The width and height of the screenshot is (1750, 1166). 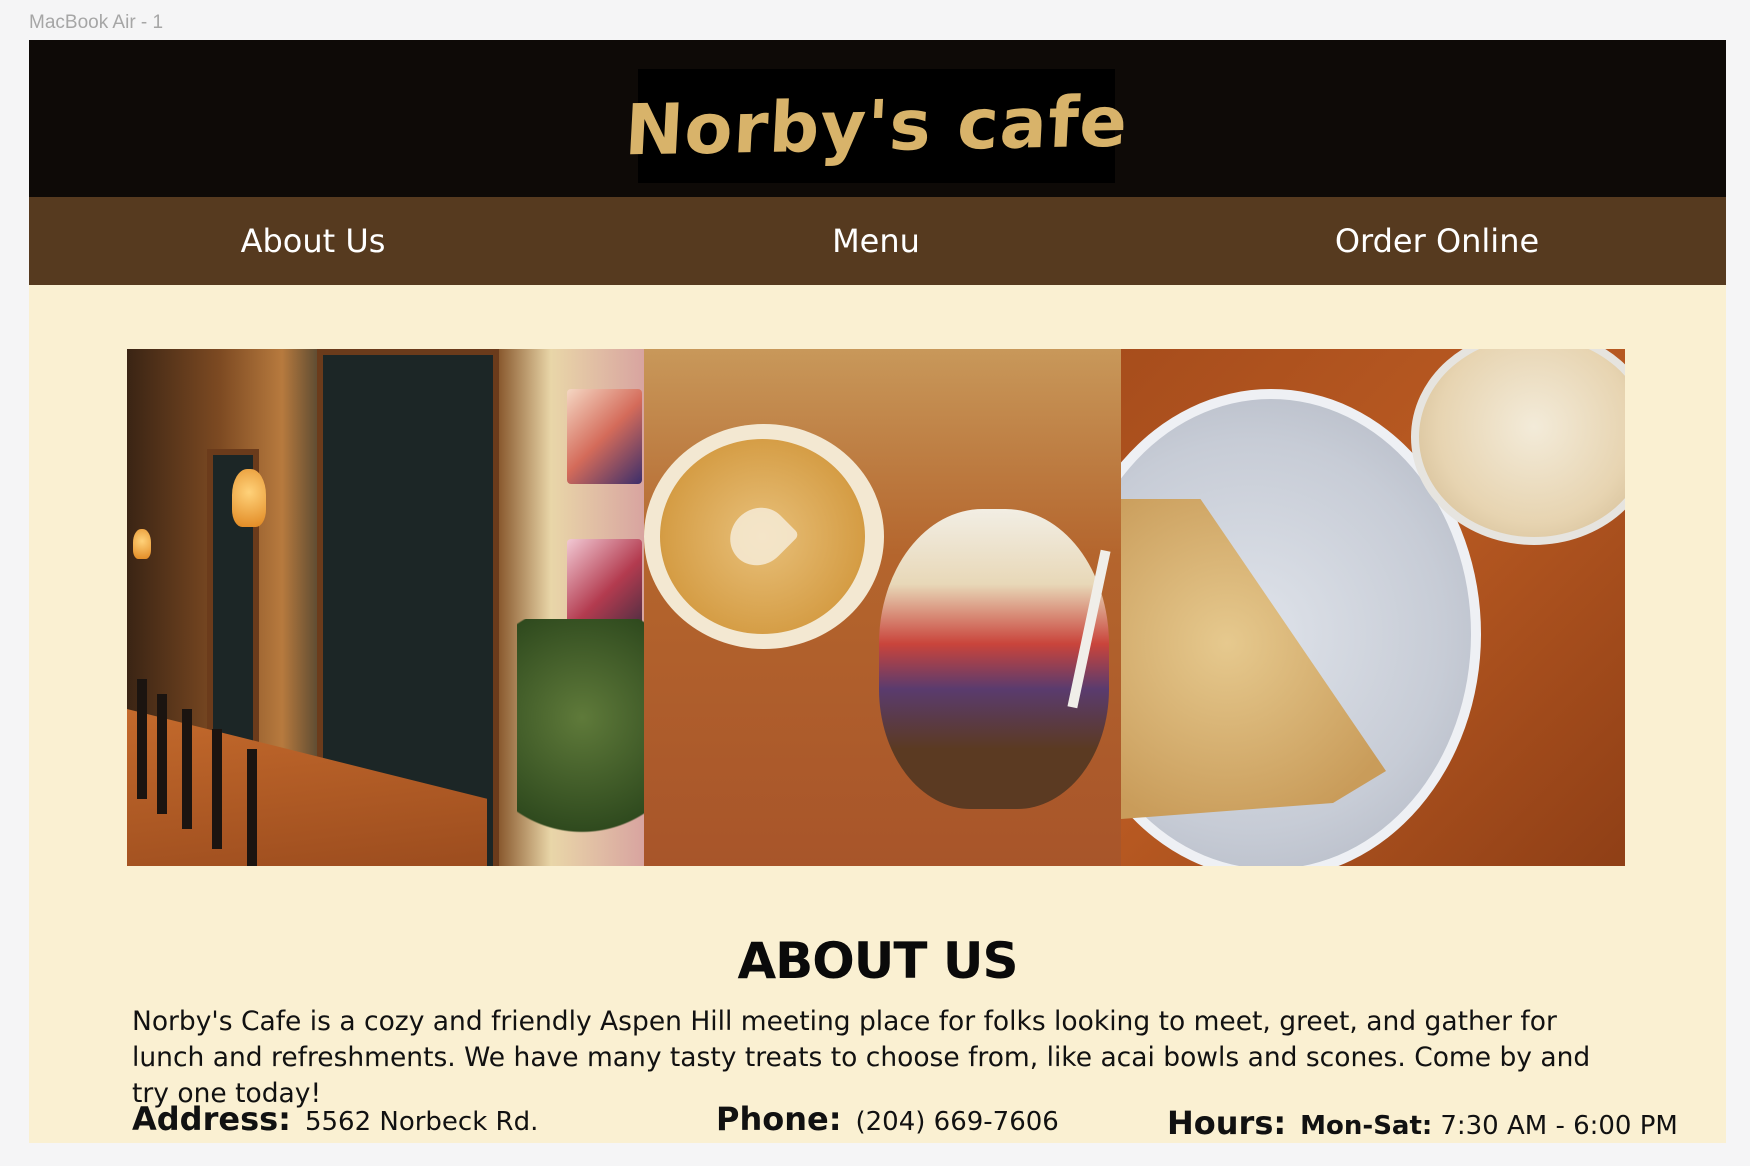 I want to click on hours-value: 7:30 AM - 6:00 PM, so click(x=1559, y=1126).